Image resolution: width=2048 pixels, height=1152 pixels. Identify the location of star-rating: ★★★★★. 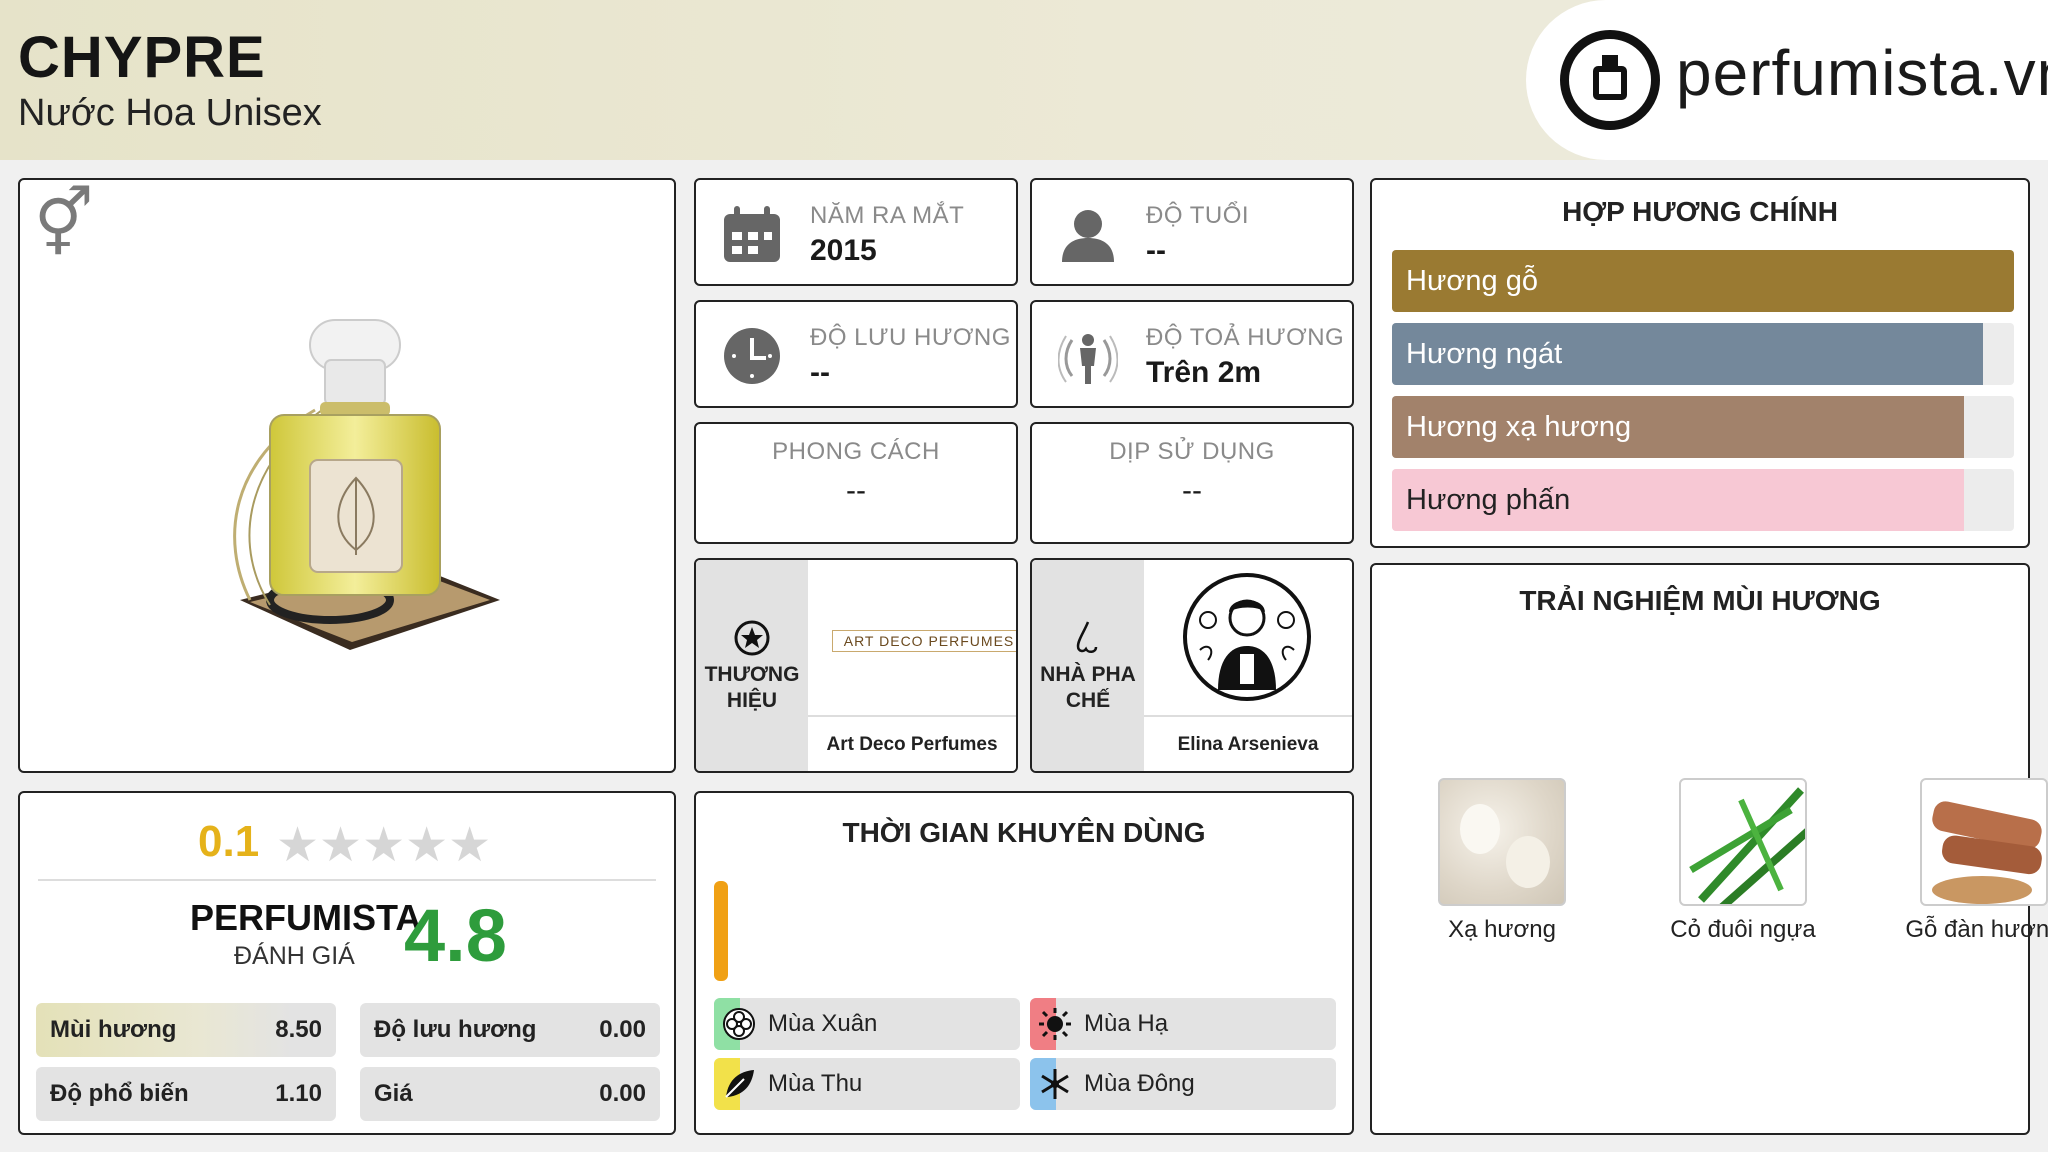
(383, 845).